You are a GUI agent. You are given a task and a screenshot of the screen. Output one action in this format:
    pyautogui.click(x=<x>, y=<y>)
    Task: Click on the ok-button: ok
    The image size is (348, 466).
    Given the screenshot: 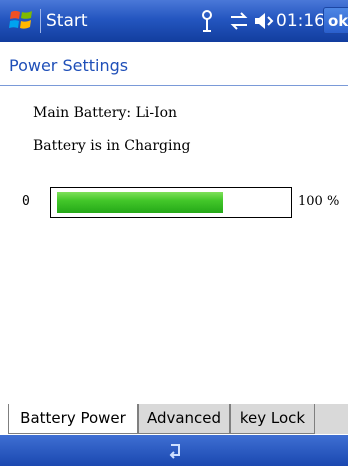 What is the action you would take?
    pyautogui.click(x=335, y=20)
    